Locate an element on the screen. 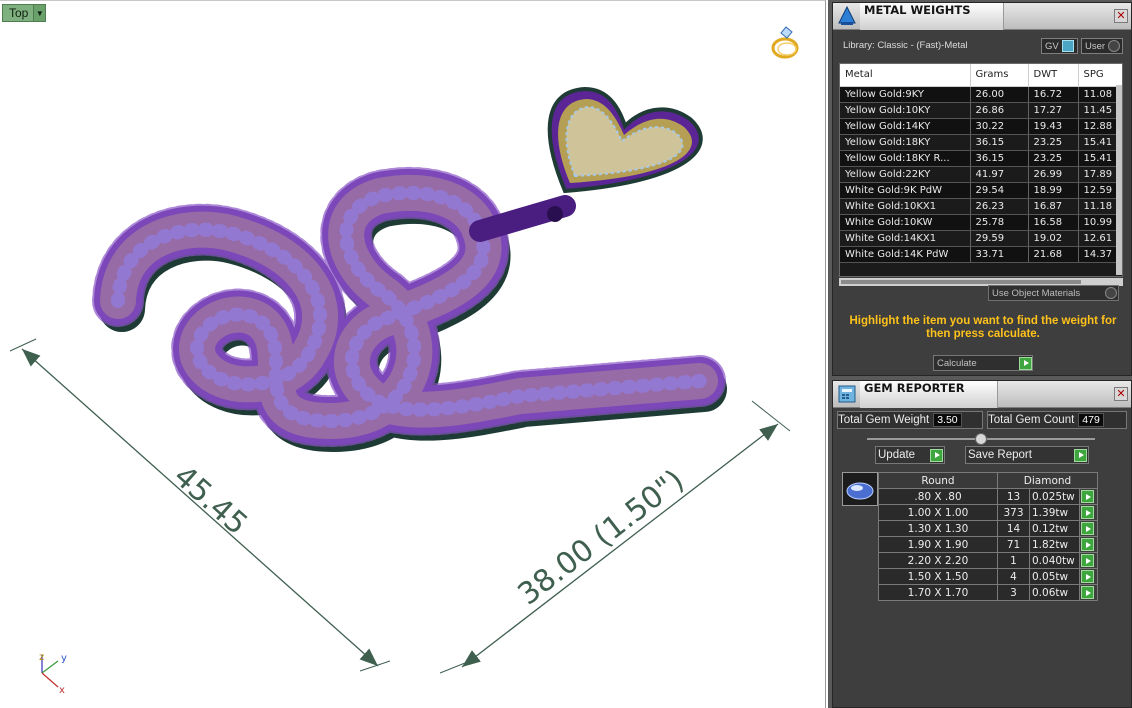 This screenshot has height=708, width=1132. total-gem-count: Total Gem Count 479 is located at coordinates (1057, 420).